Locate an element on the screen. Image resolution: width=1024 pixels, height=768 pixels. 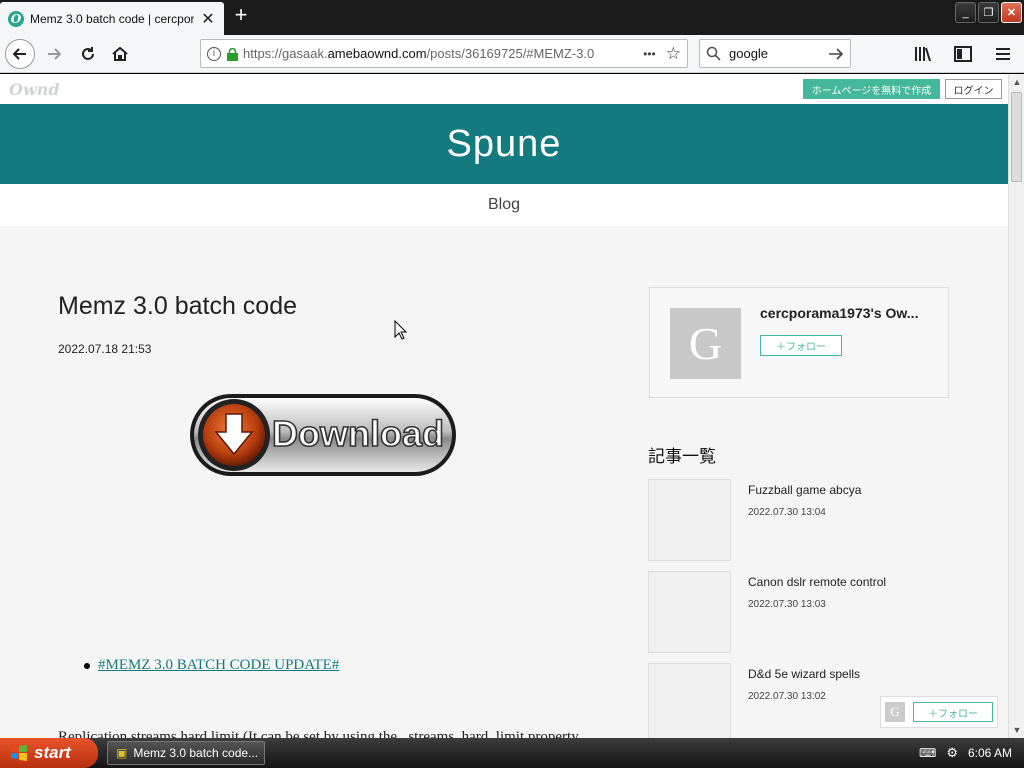
system-tray: ⌨ ⚙ 6:06 AM is located at coordinates (954, 753).